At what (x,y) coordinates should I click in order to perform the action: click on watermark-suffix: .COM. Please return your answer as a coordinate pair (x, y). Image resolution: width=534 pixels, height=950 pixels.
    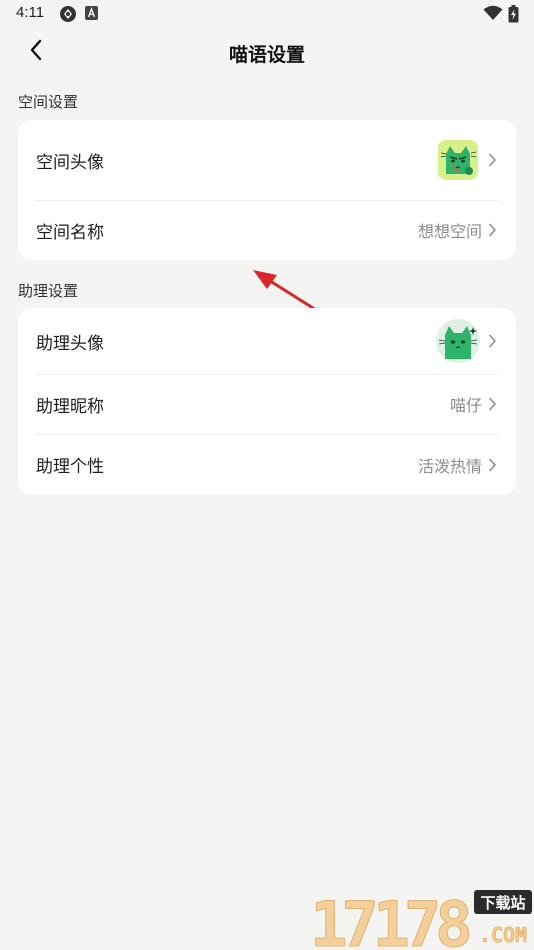
    Looking at the image, I should click on (503, 935).